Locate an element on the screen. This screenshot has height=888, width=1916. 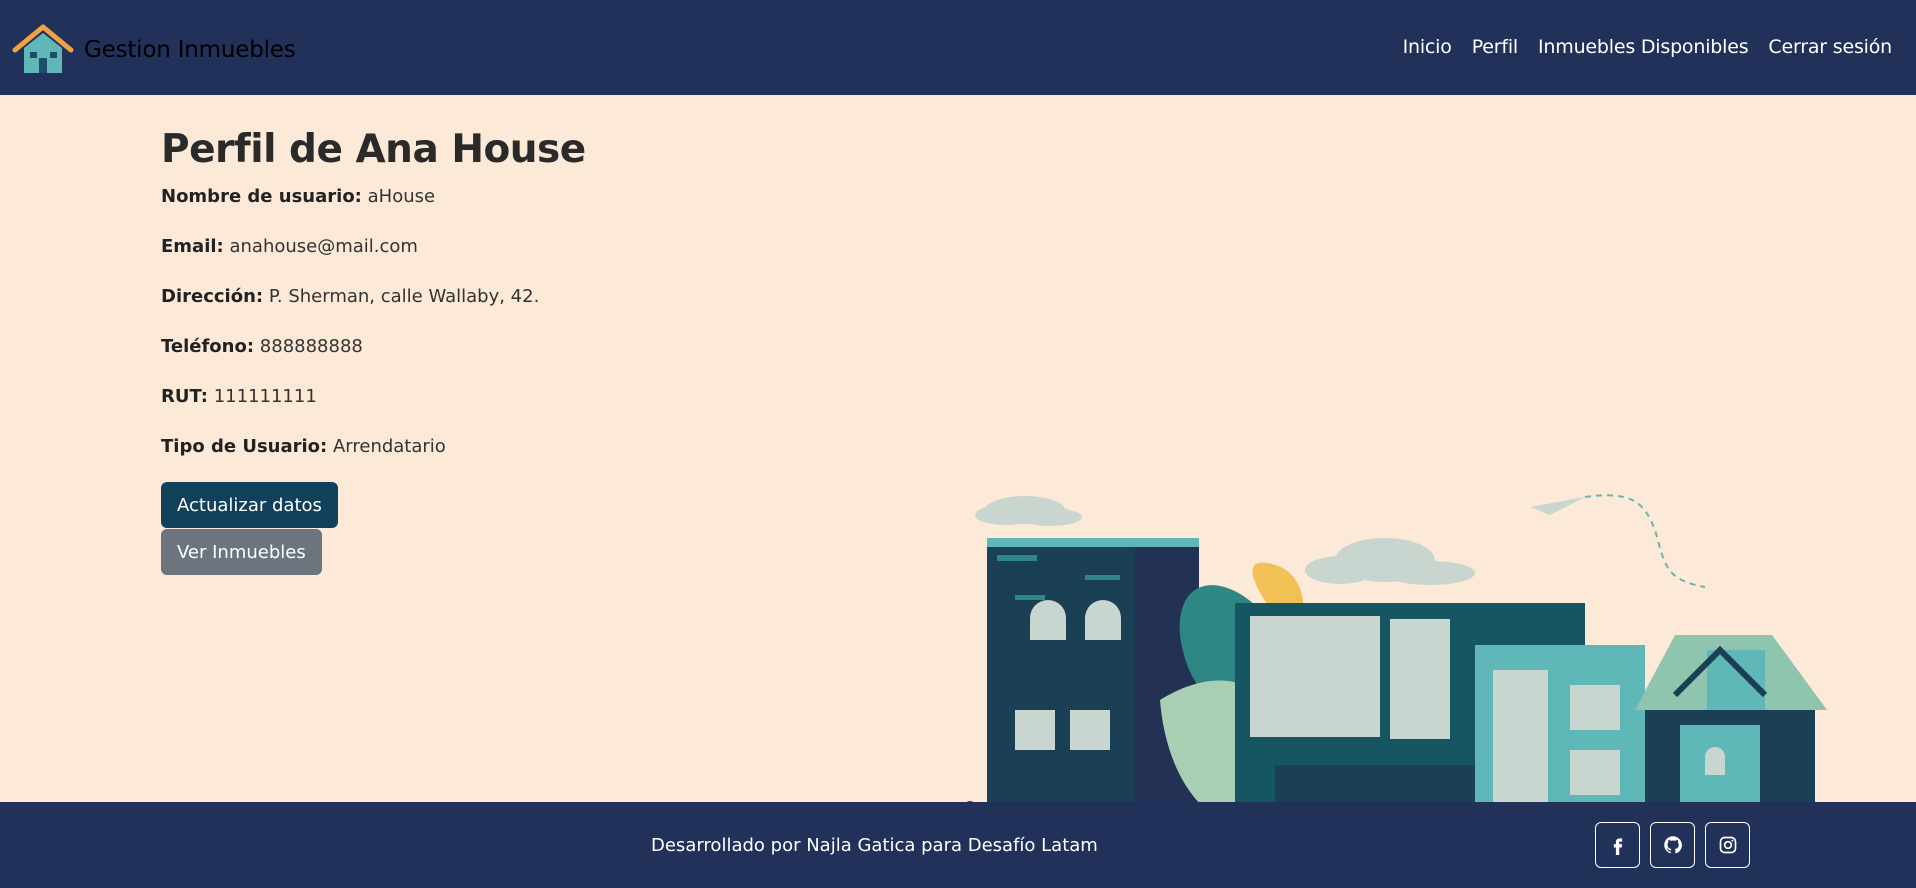
username-value: aHouse is located at coordinates (401, 196).